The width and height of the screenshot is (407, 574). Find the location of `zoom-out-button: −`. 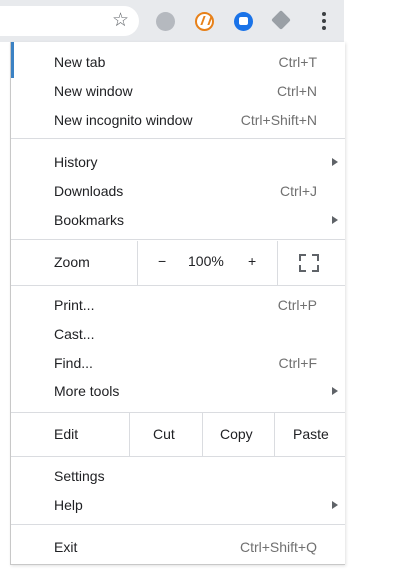

zoom-out-button: − is located at coordinates (162, 261).